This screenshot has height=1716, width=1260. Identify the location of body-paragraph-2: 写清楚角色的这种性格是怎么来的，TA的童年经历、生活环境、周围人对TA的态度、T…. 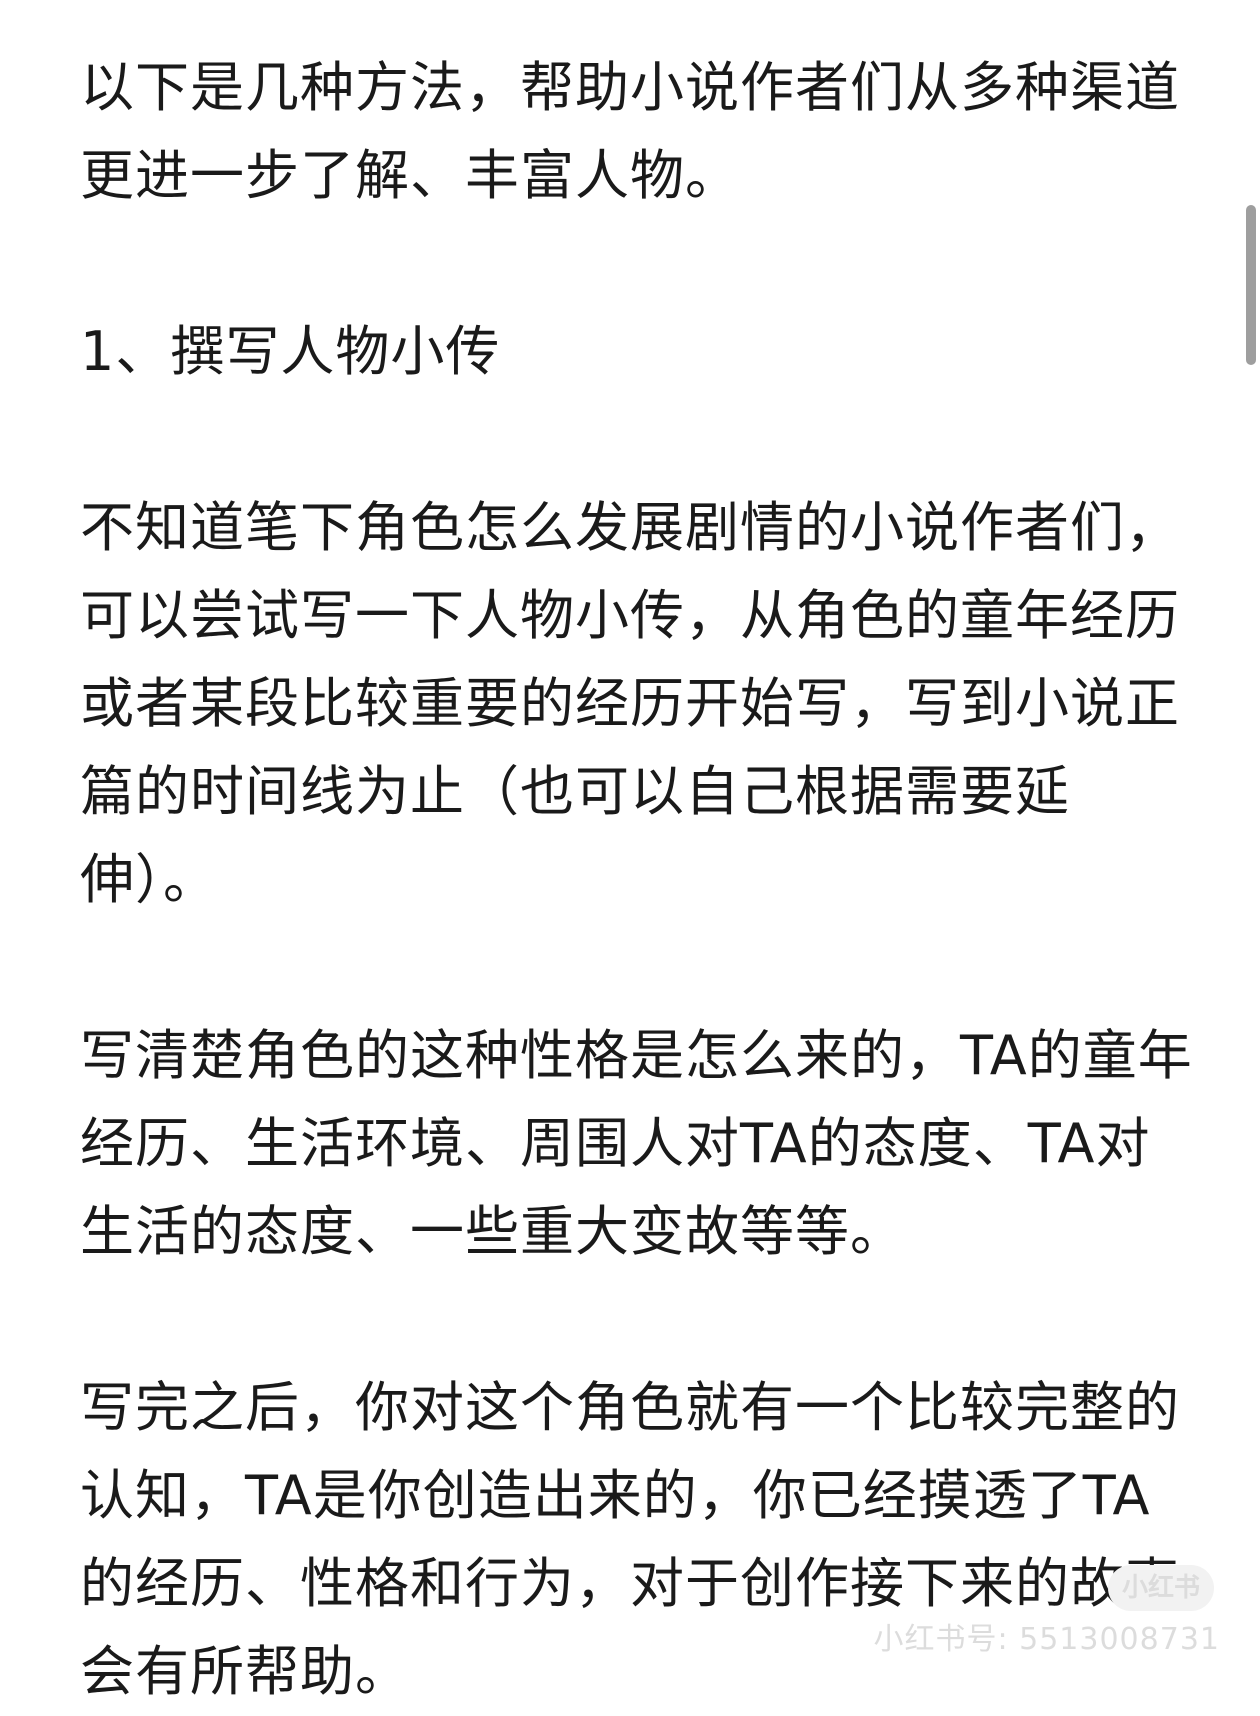
(636, 1143).